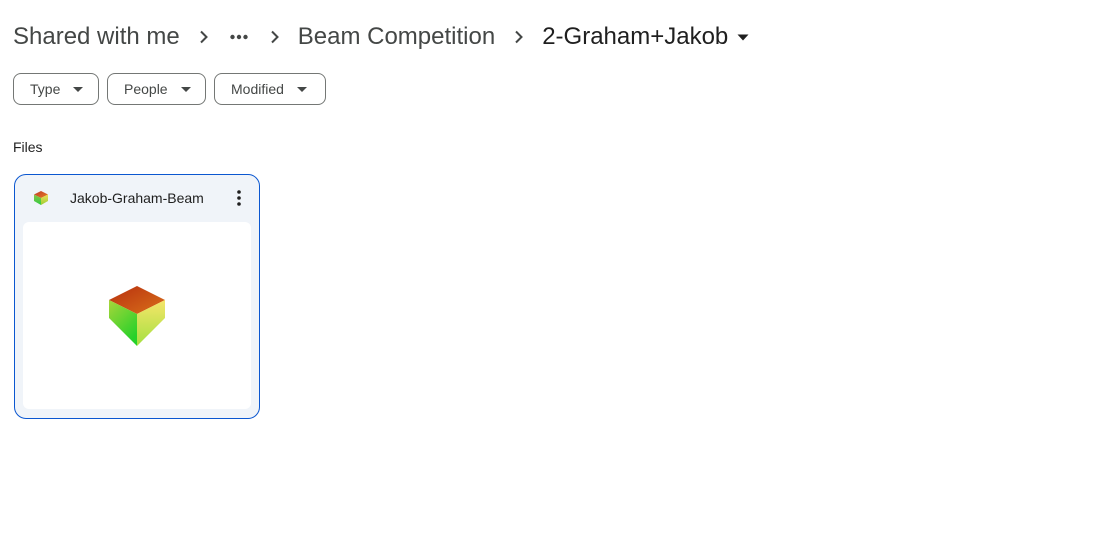 The width and height of the screenshot is (1103, 560). I want to click on file-name: Jakob-Graham-Beam, so click(137, 198).